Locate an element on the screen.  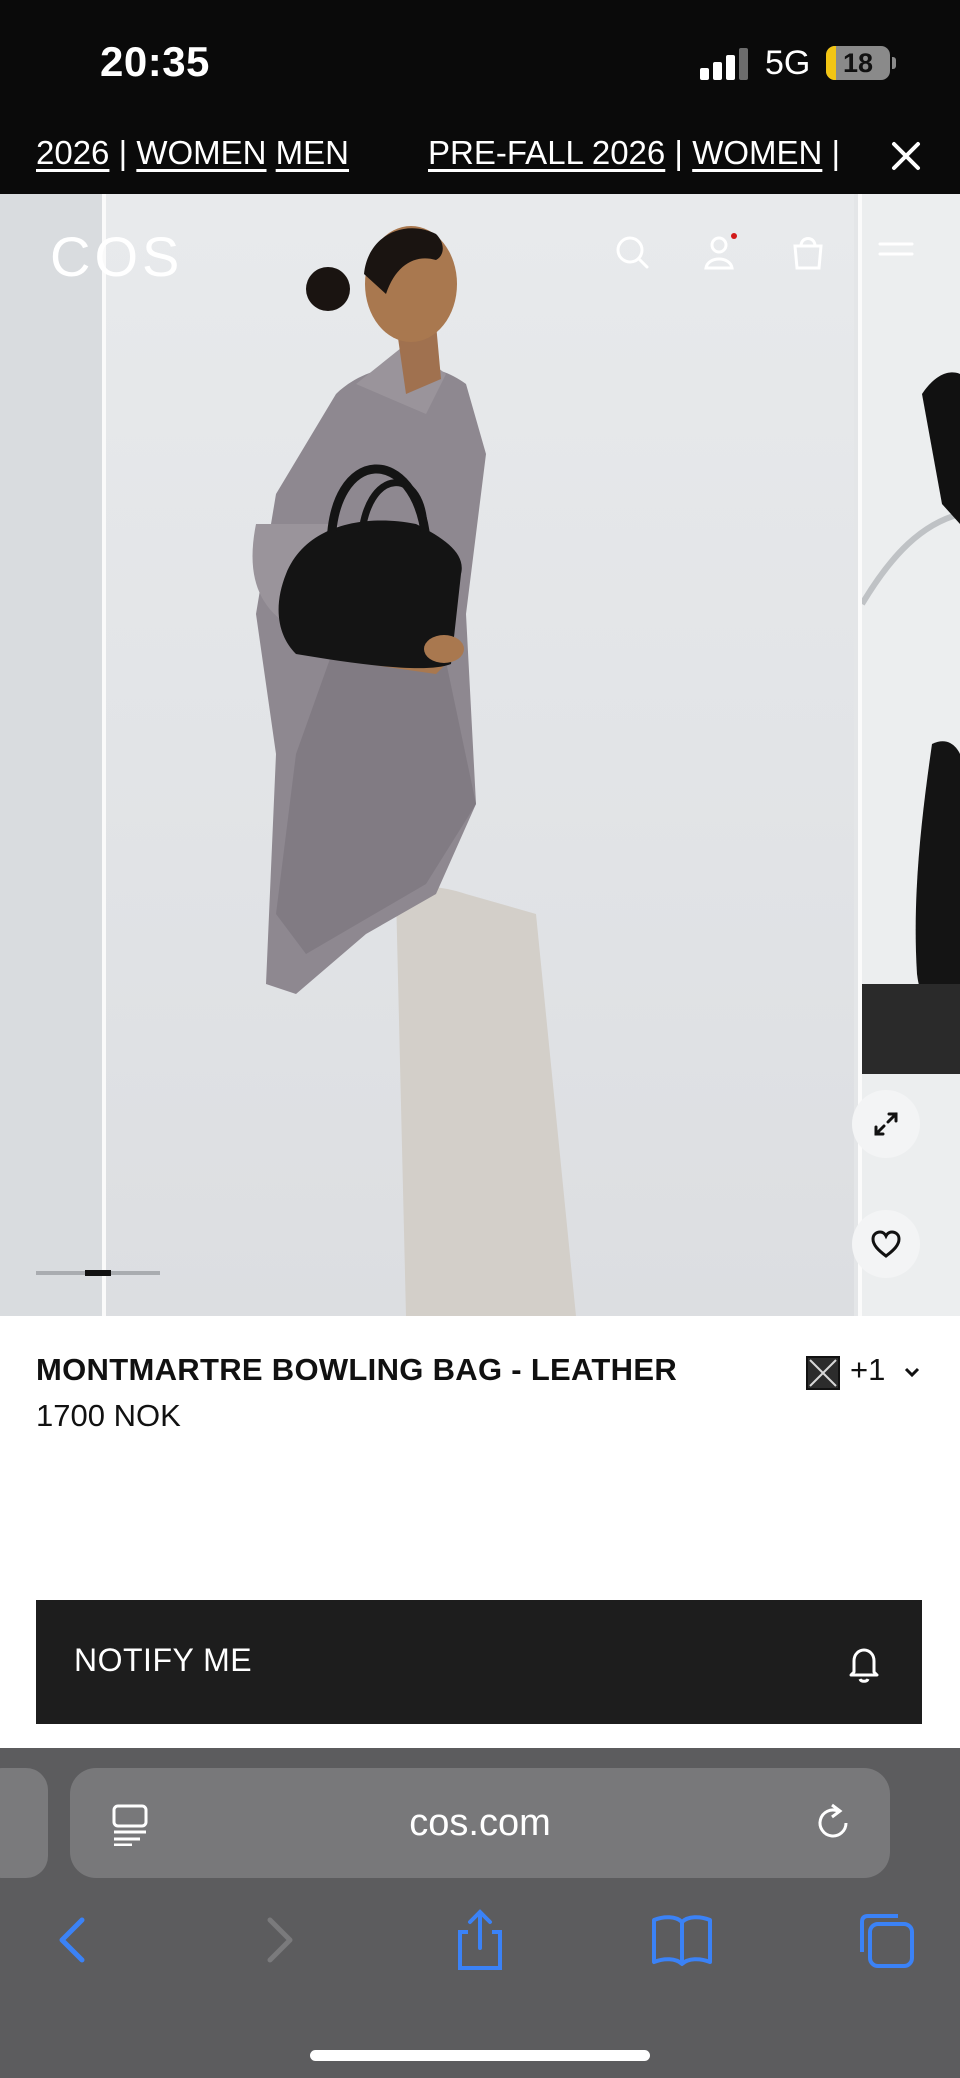
account-icon is located at coordinates (720, 252).